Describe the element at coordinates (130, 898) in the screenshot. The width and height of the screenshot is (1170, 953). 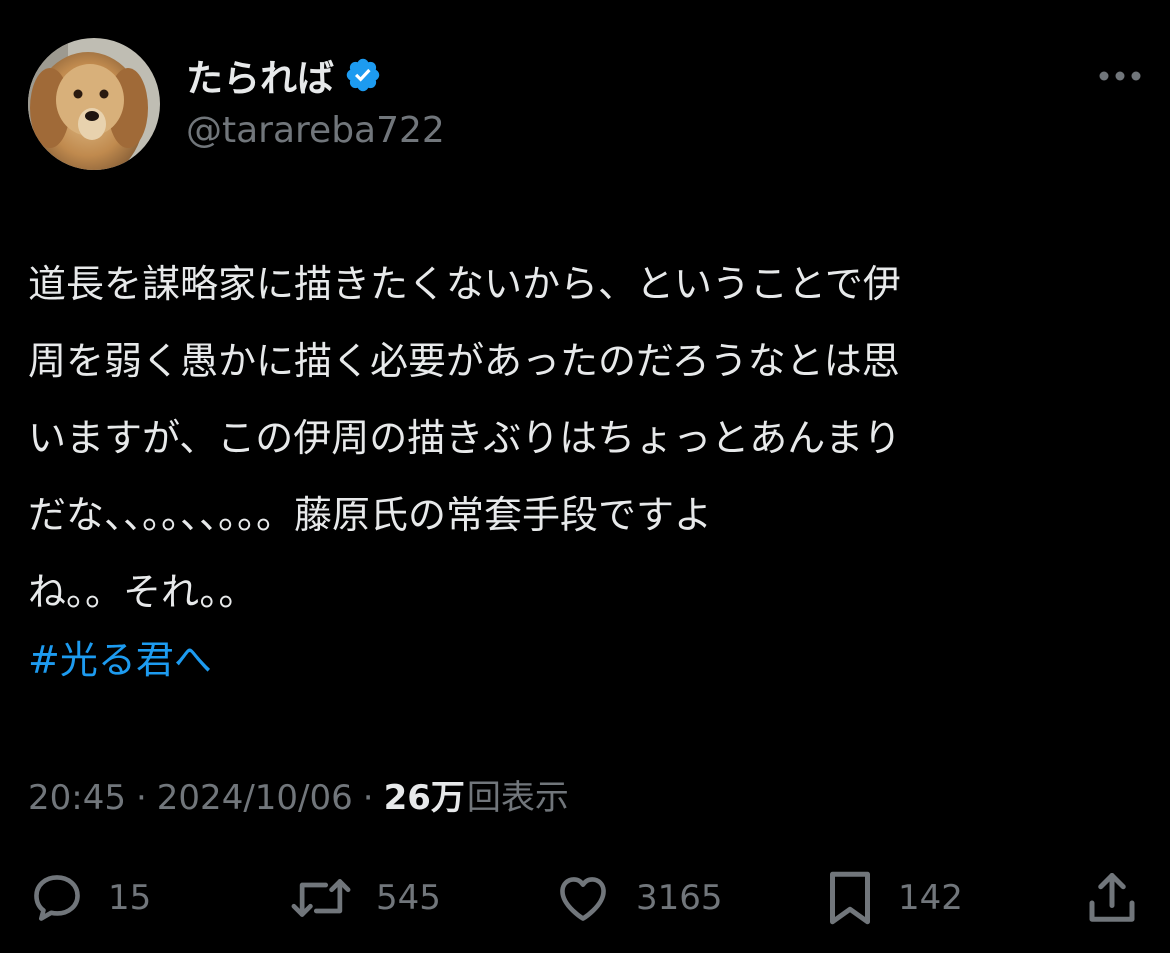
I see `reply-count: 15` at that location.